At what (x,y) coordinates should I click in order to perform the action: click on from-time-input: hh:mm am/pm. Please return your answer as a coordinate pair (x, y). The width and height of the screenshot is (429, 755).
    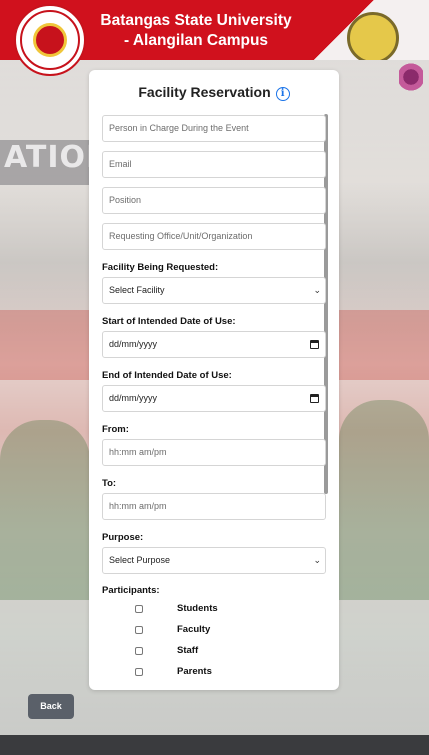
    Looking at the image, I should click on (214, 452).